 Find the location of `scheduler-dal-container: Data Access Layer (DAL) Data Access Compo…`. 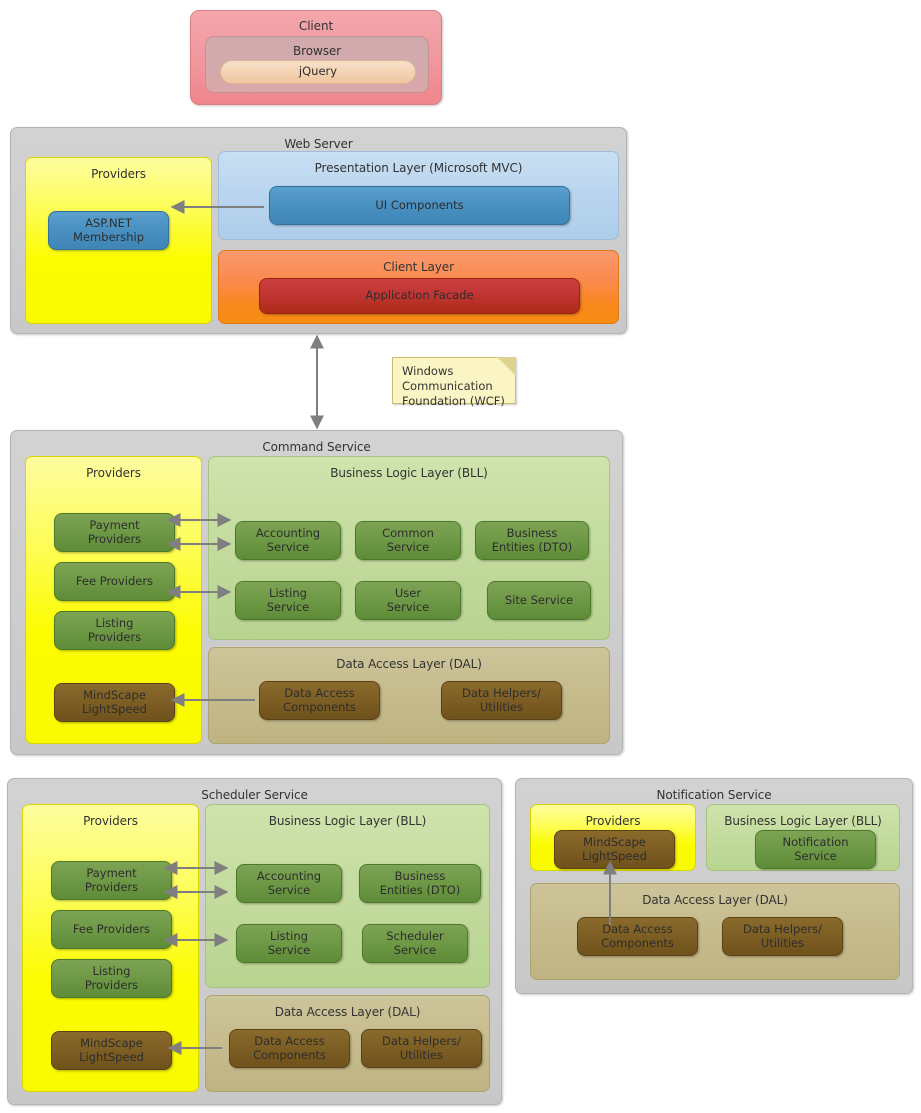

scheduler-dal-container: Data Access Layer (DAL) Data Access Compo… is located at coordinates (347, 1043).